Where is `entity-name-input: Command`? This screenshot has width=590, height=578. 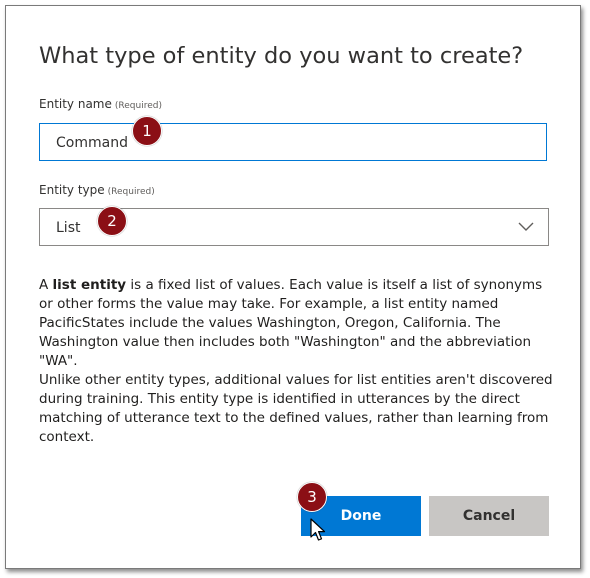 entity-name-input: Command is located at coordinates (293, 142).